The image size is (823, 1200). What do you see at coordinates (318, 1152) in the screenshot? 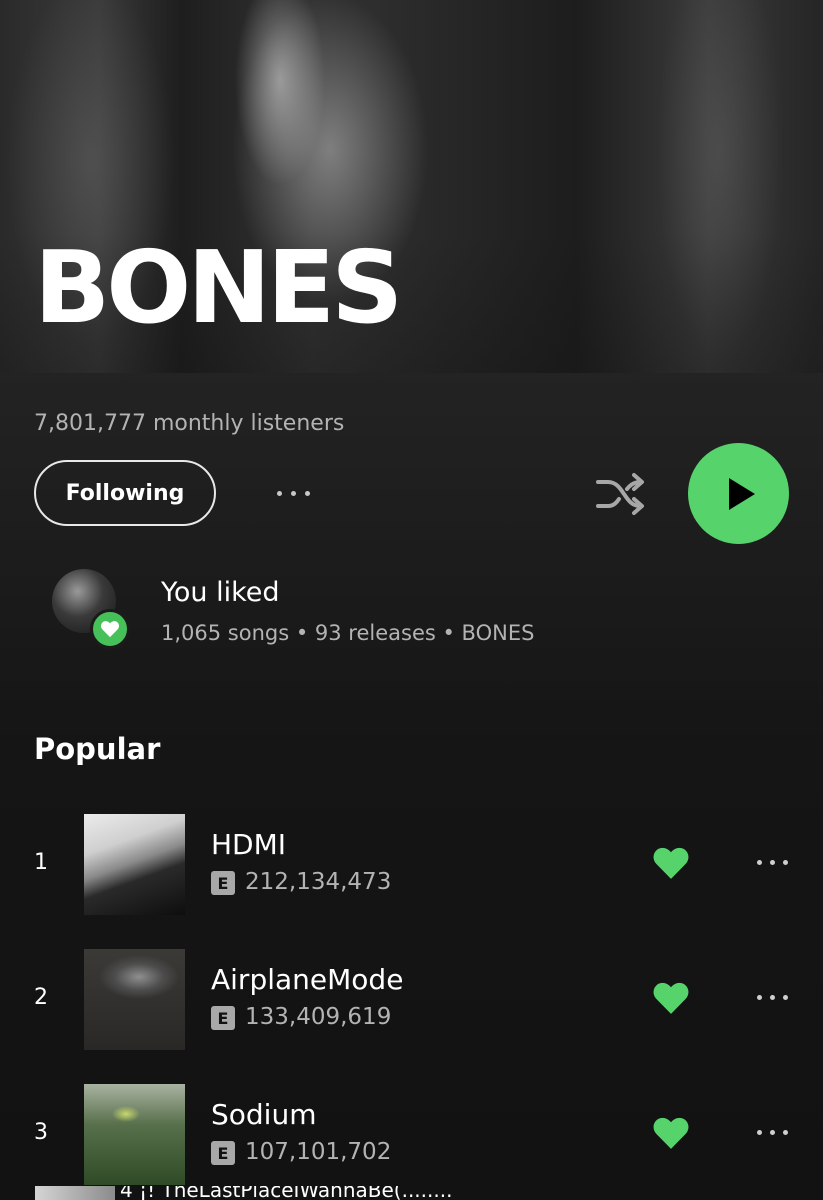
I see `play-count: 107,101,702` at bounding box center [318, 1152].